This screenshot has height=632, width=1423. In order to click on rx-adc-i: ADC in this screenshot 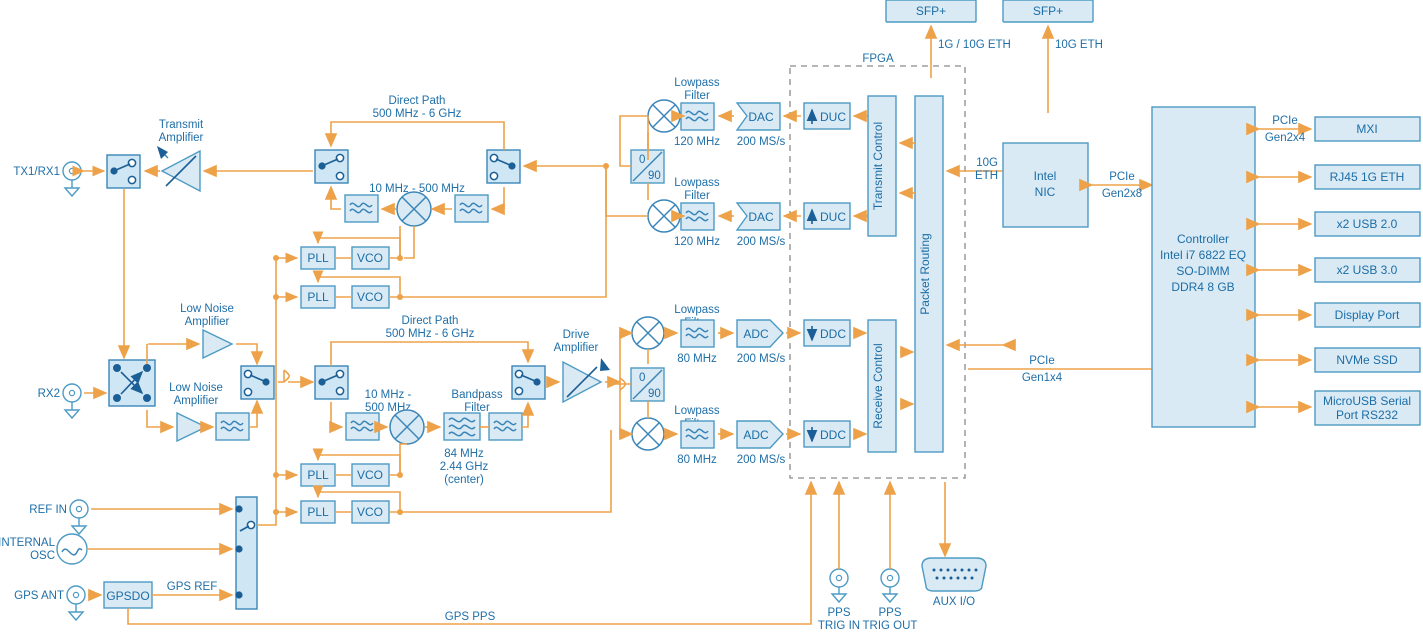, I will do `click(760, 333)`.